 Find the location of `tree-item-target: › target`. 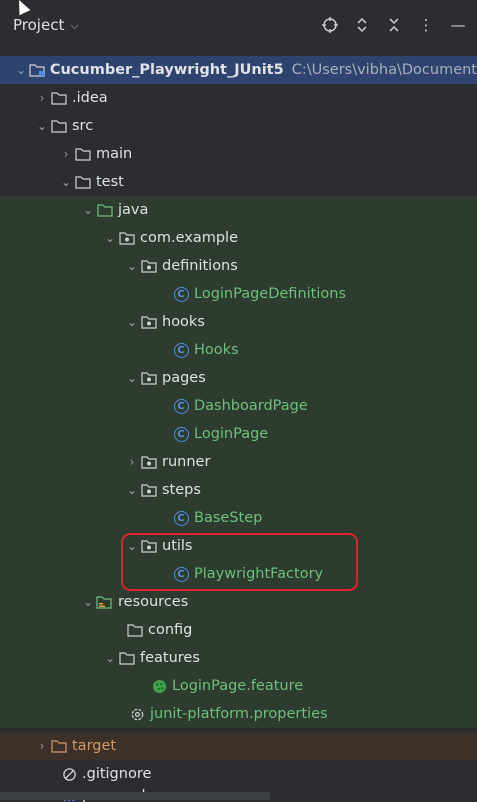

tree-item-target: › target is located at coordinates (238, 746).